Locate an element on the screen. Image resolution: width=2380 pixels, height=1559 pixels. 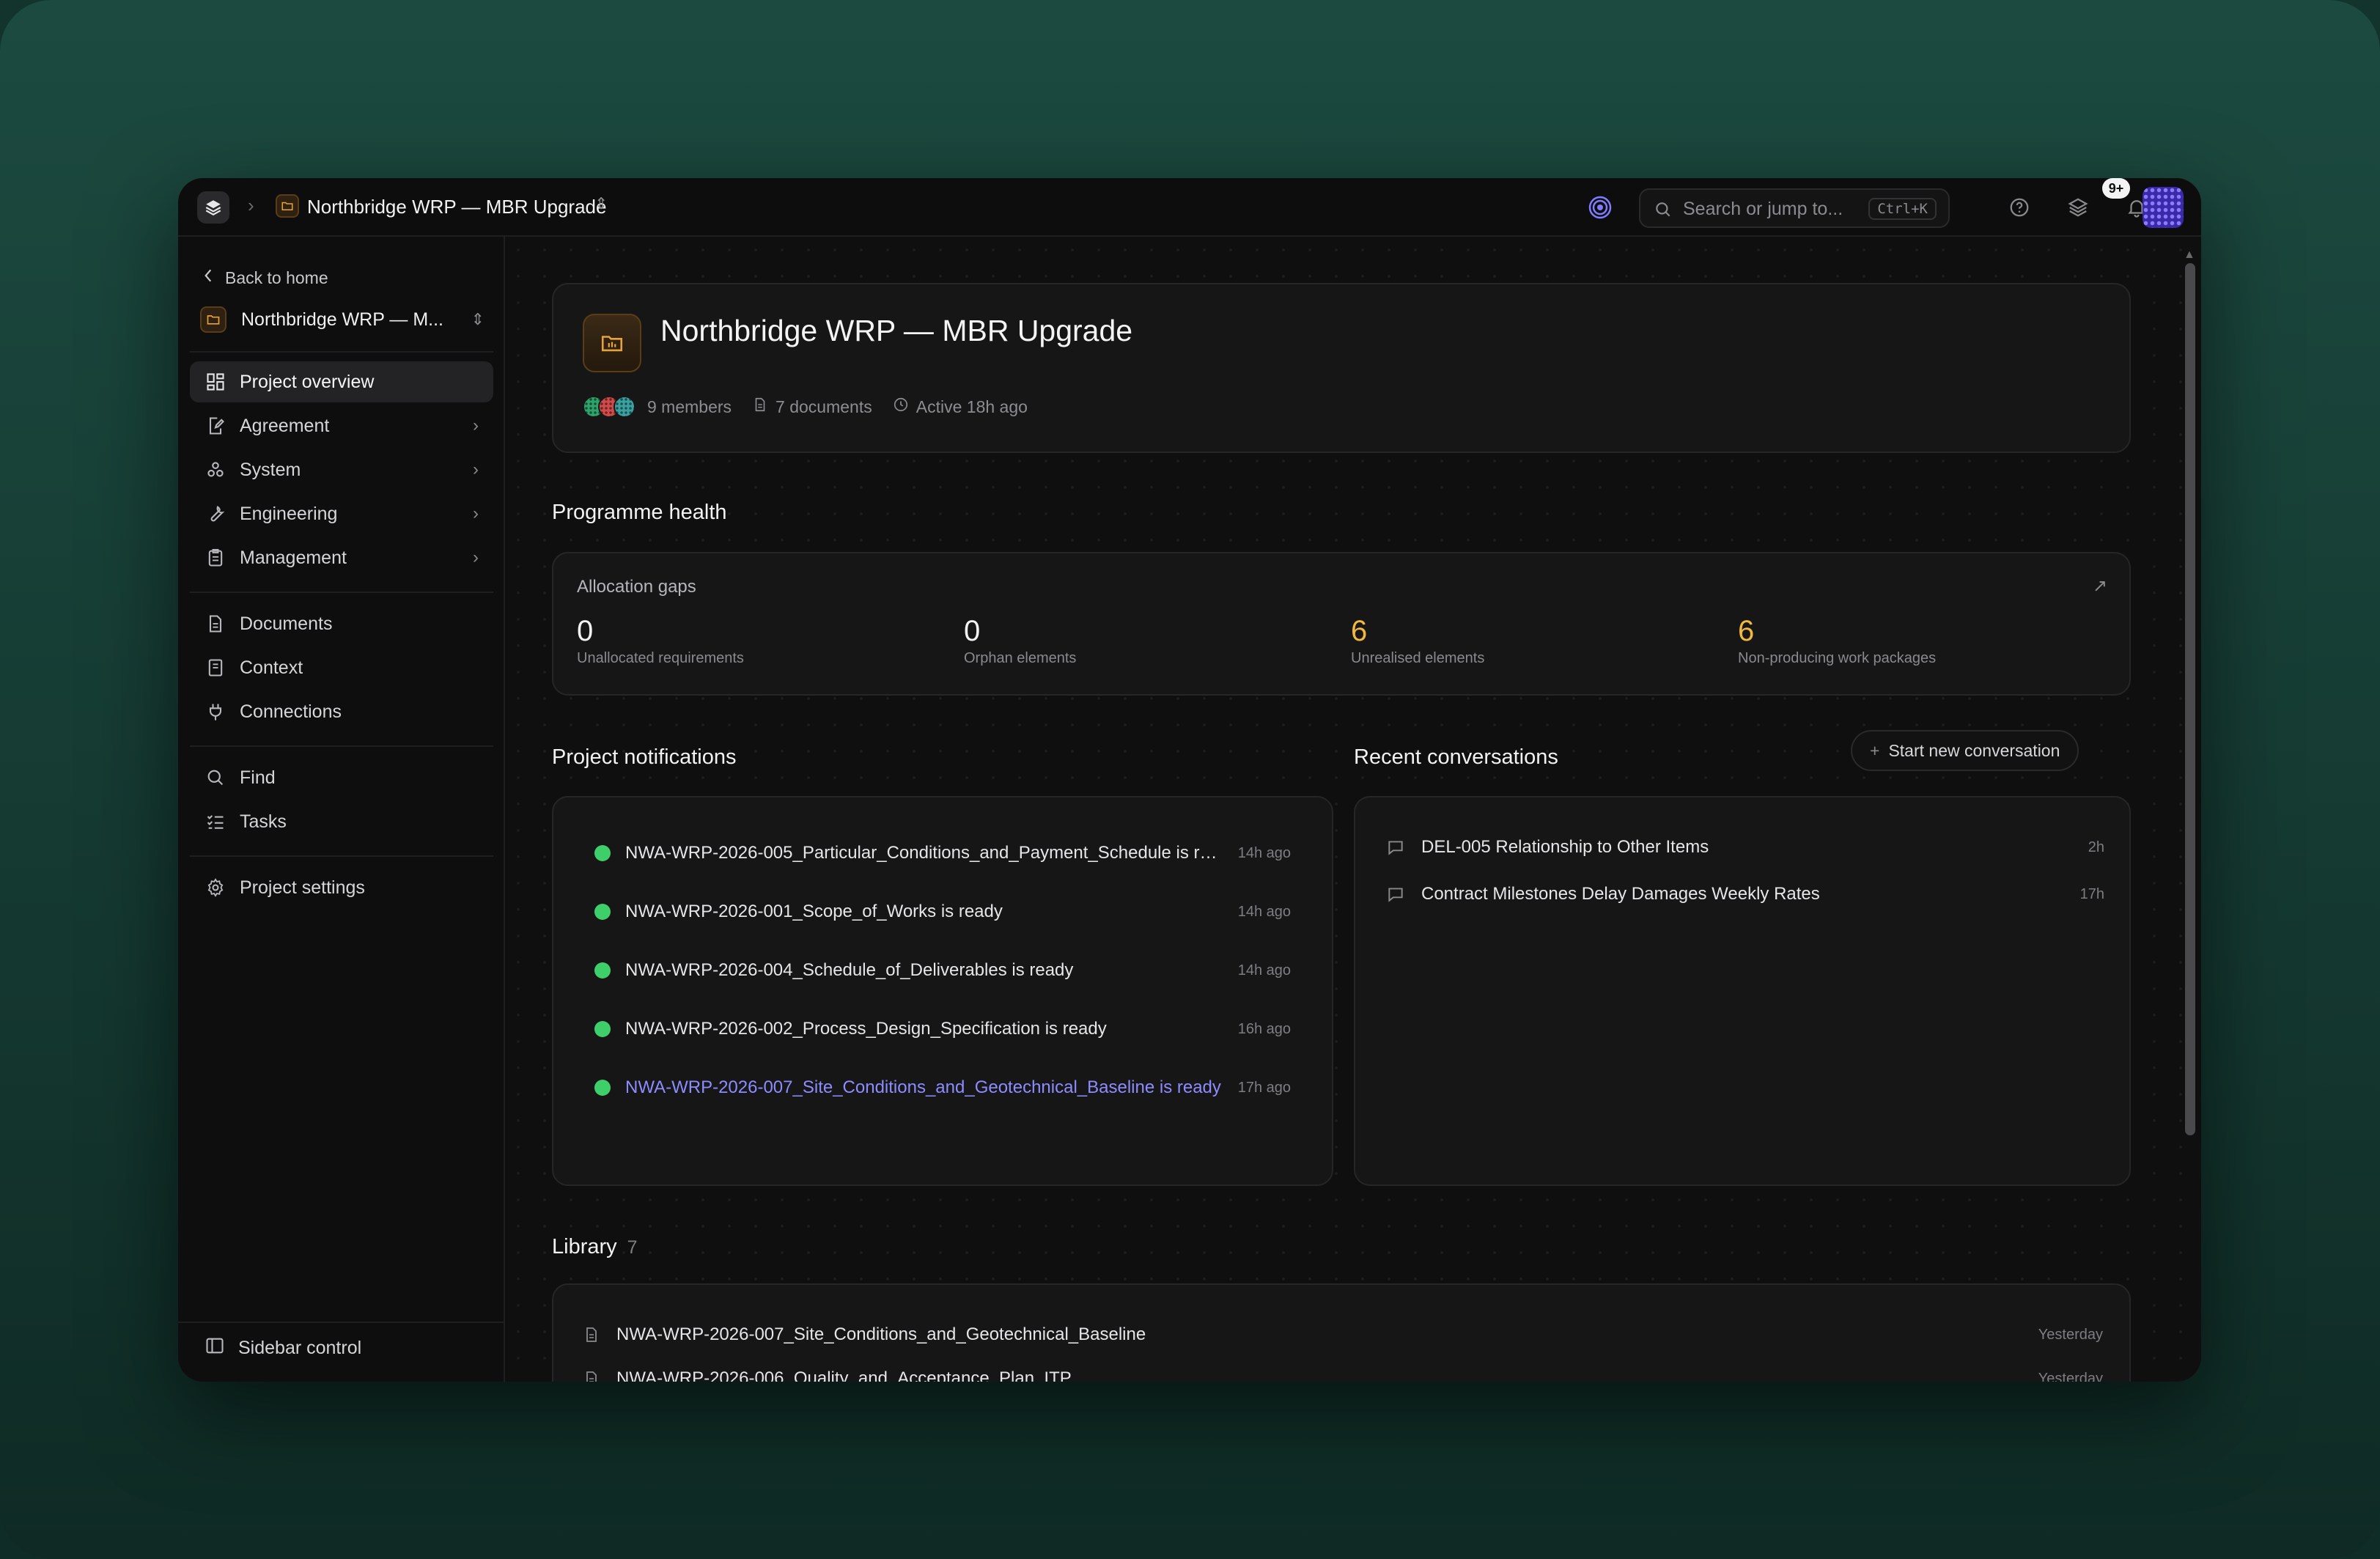
conversation-item: DEL-005 Relationship to Other Items 2h is located at coordinates (1745, 848).